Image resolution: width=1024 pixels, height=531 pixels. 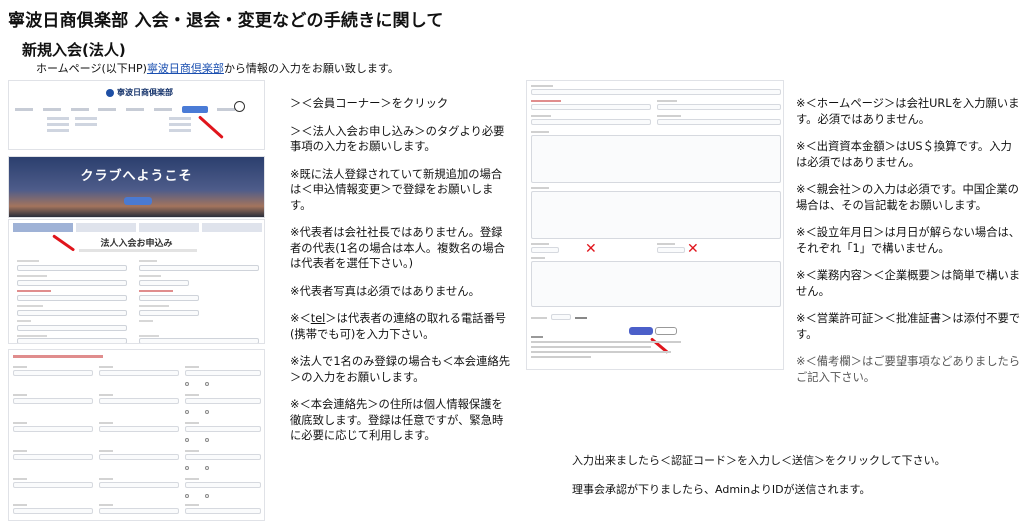 What do you see at coordinates (311, 68) in the screenshot?
I see `intro-suffix: から情報の入力をお願い致します。` at bounding box center [311, 68].